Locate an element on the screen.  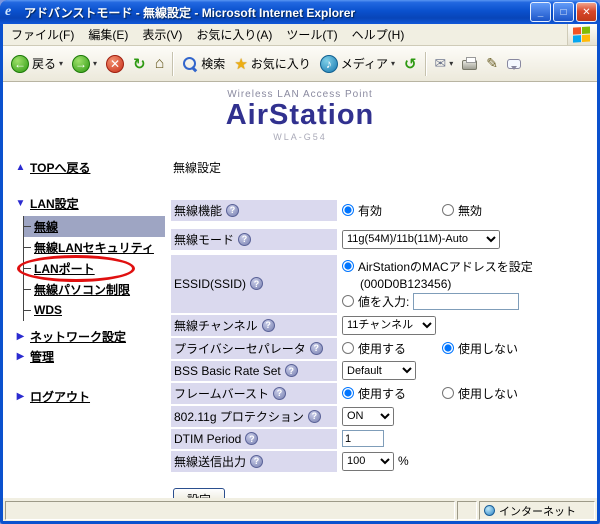
function-enabled-radio is located at coordinates (348, 210).